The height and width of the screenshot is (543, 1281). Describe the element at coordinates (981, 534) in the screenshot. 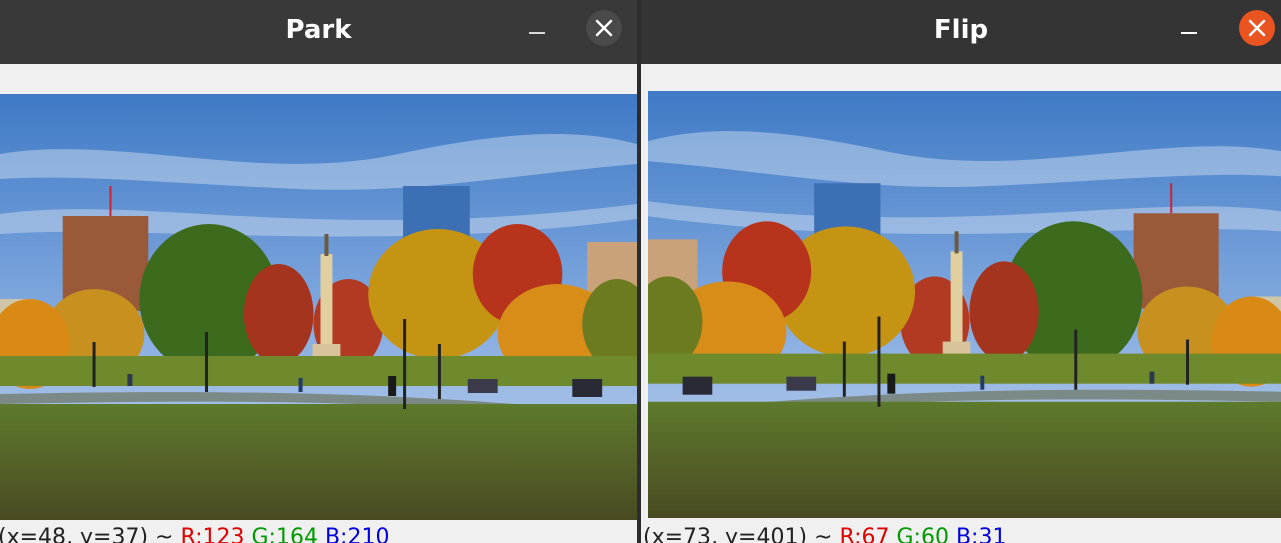

I see `status-b: B:31` at that location.